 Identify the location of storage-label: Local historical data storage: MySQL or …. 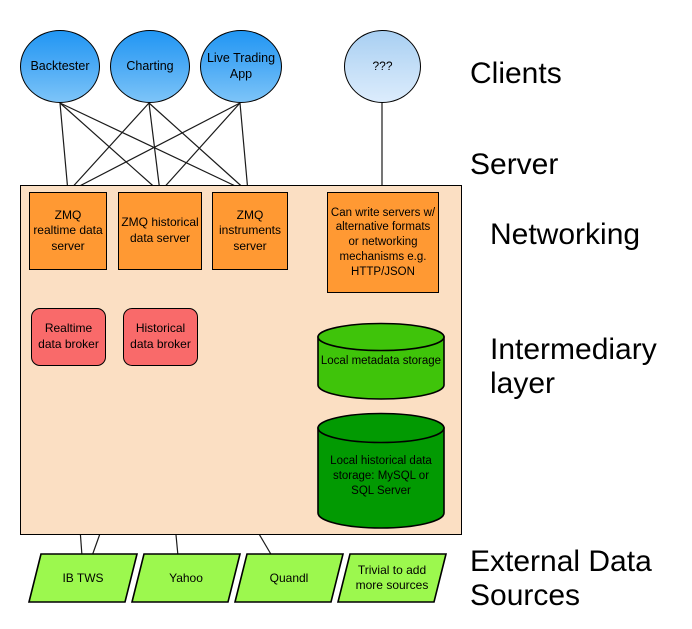
(381, 476).